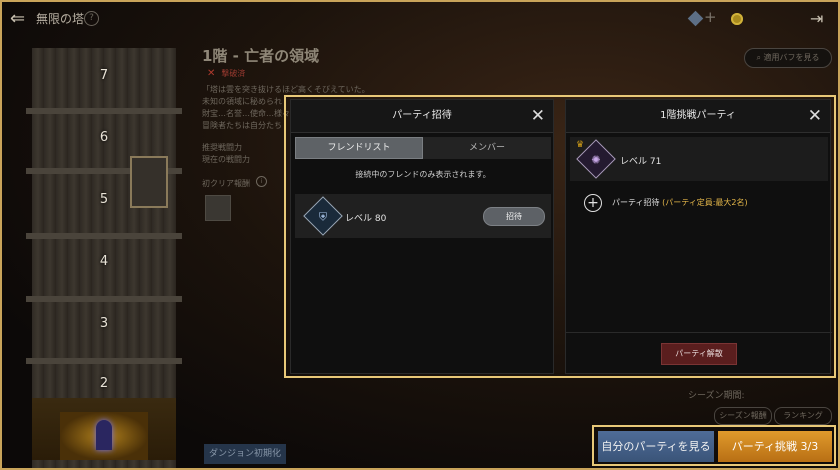 The height and width of the screenshot is (470, 840). I want to click on friend-level: レベル 80, so click(366, 219).